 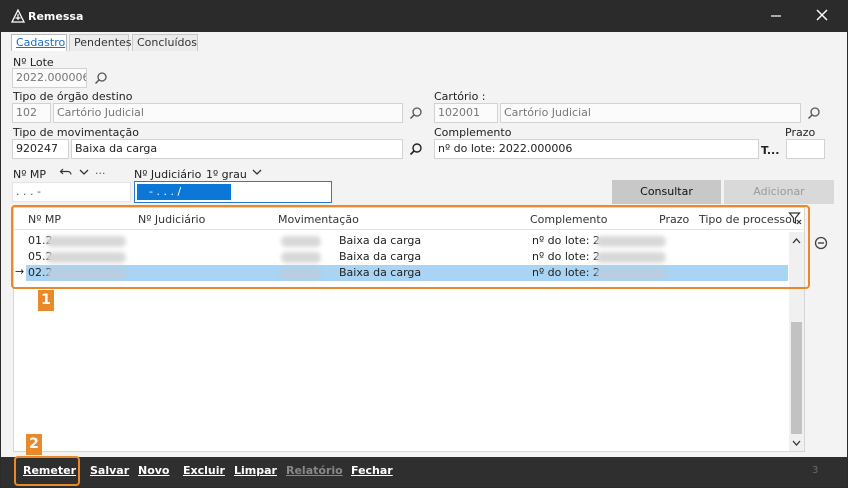 What do you see at coordinates (233, 192) in the screenshot?
I see `njud-field: - . . . /` at bounding box center [233, 192].